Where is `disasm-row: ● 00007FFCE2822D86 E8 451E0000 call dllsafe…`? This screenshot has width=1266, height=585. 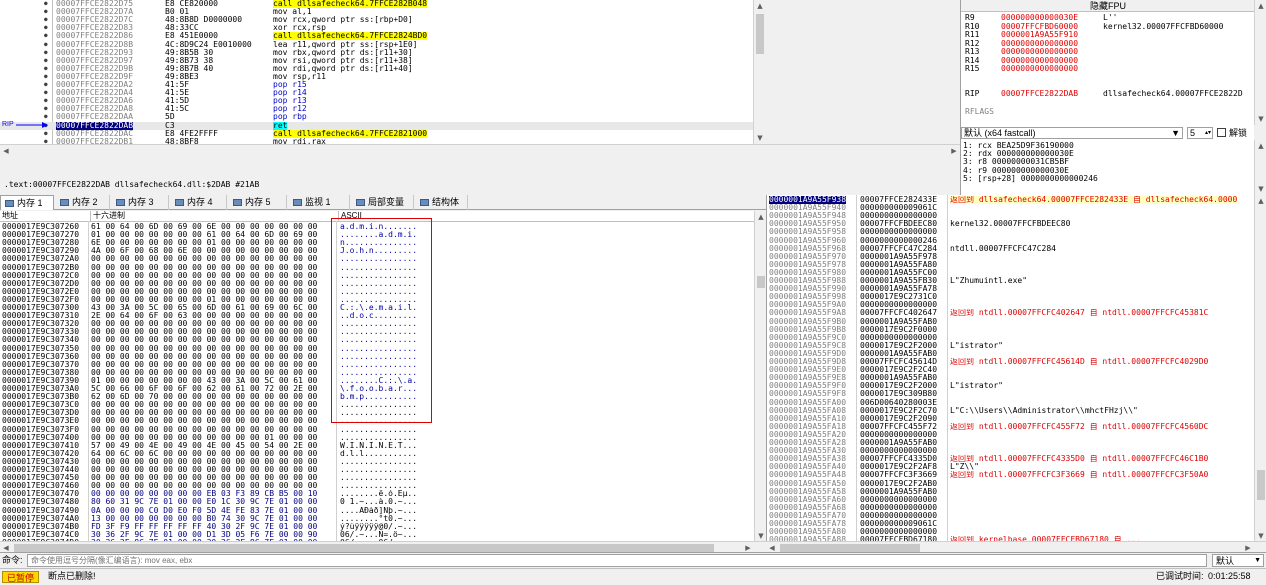
disasm-row: ● 00007FFCE2822D86 E8 451E0000 call dllsafe… is located at coordinates (376, 36).